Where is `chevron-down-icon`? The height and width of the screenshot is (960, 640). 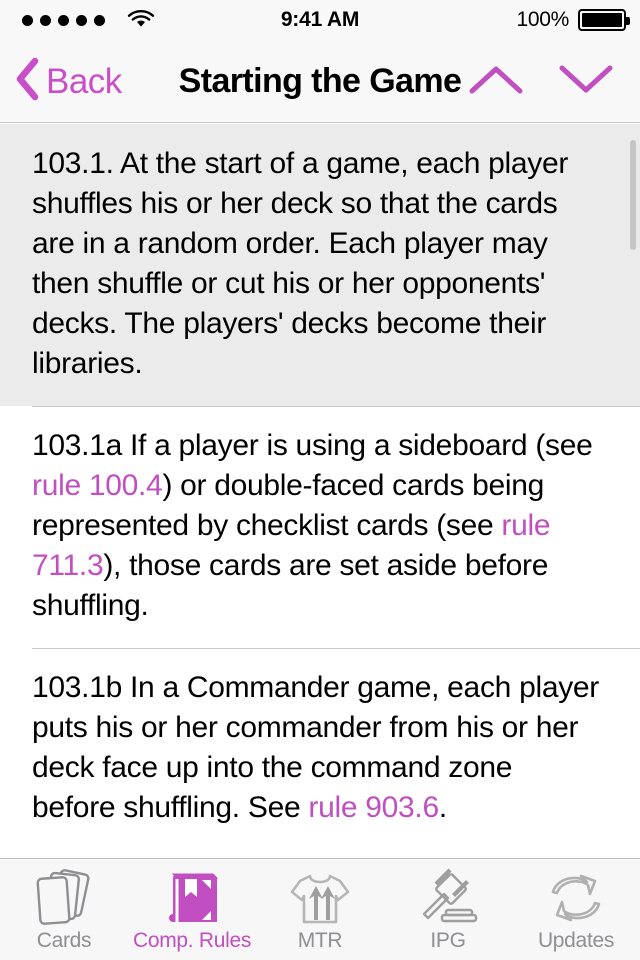
chevron-down-icon is located at coordinates (586, 81).